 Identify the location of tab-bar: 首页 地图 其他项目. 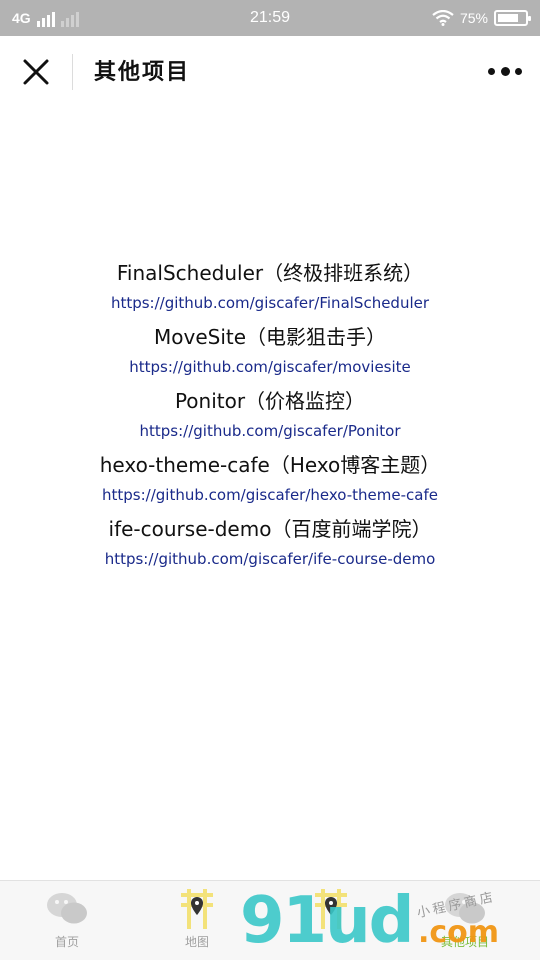
(270, 920).